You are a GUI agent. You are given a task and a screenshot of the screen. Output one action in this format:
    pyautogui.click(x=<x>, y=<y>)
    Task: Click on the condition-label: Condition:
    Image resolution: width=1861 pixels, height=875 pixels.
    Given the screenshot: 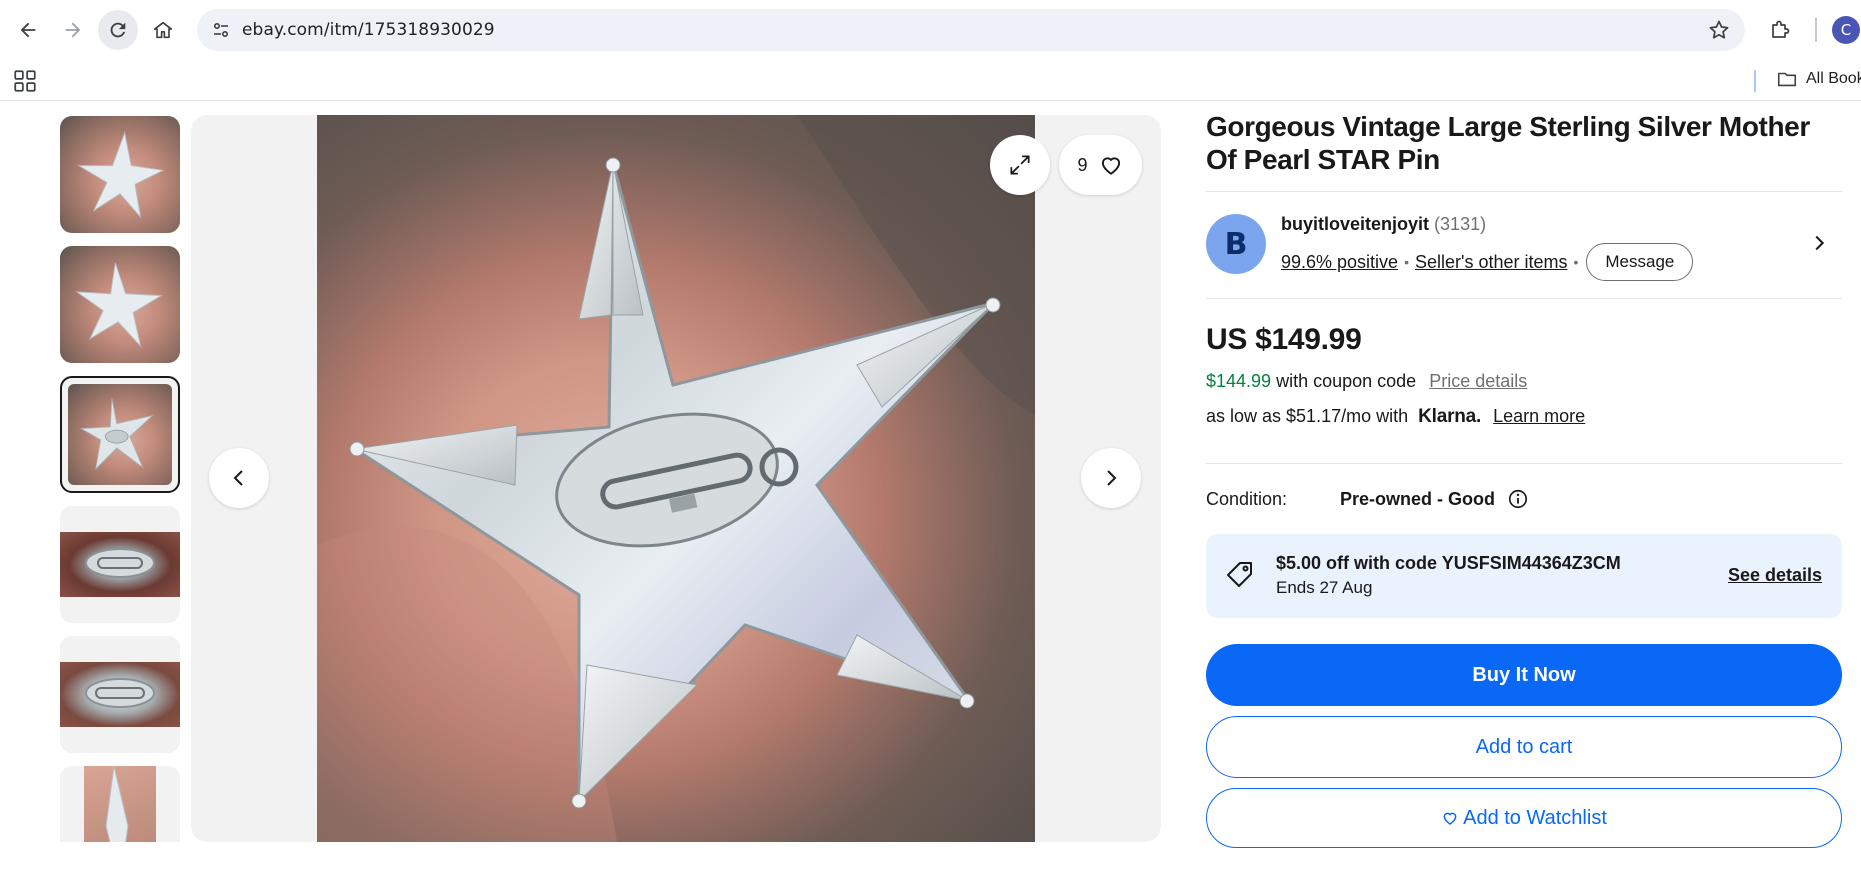 What is the action you would take?
    pyautogui.click(x=1247, y=498)
    